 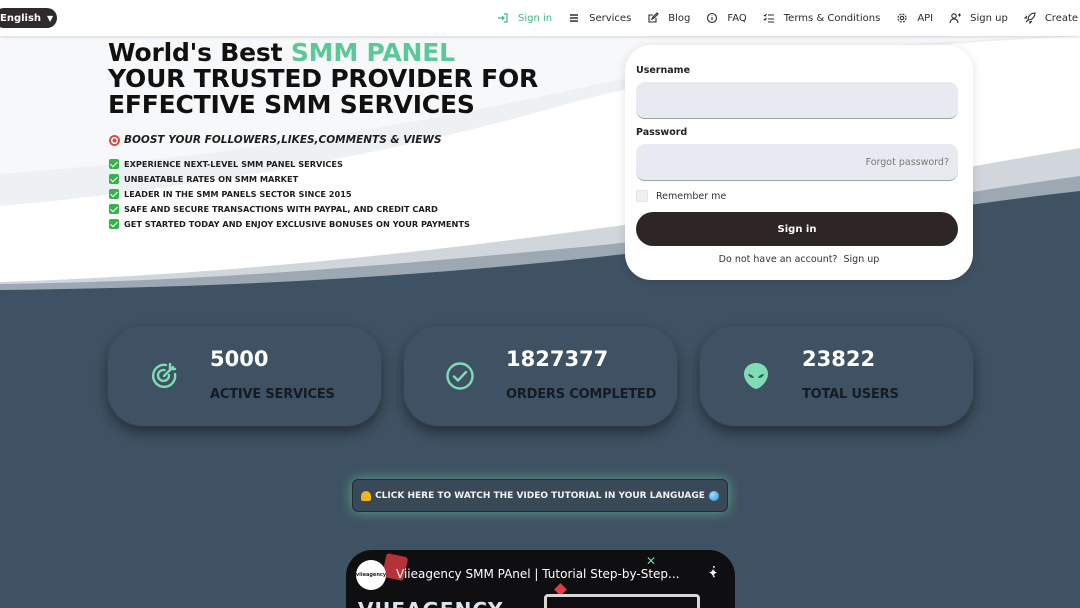 I want to click on hero-title-accent: SMM PANEL, so click(x=372, y=52).